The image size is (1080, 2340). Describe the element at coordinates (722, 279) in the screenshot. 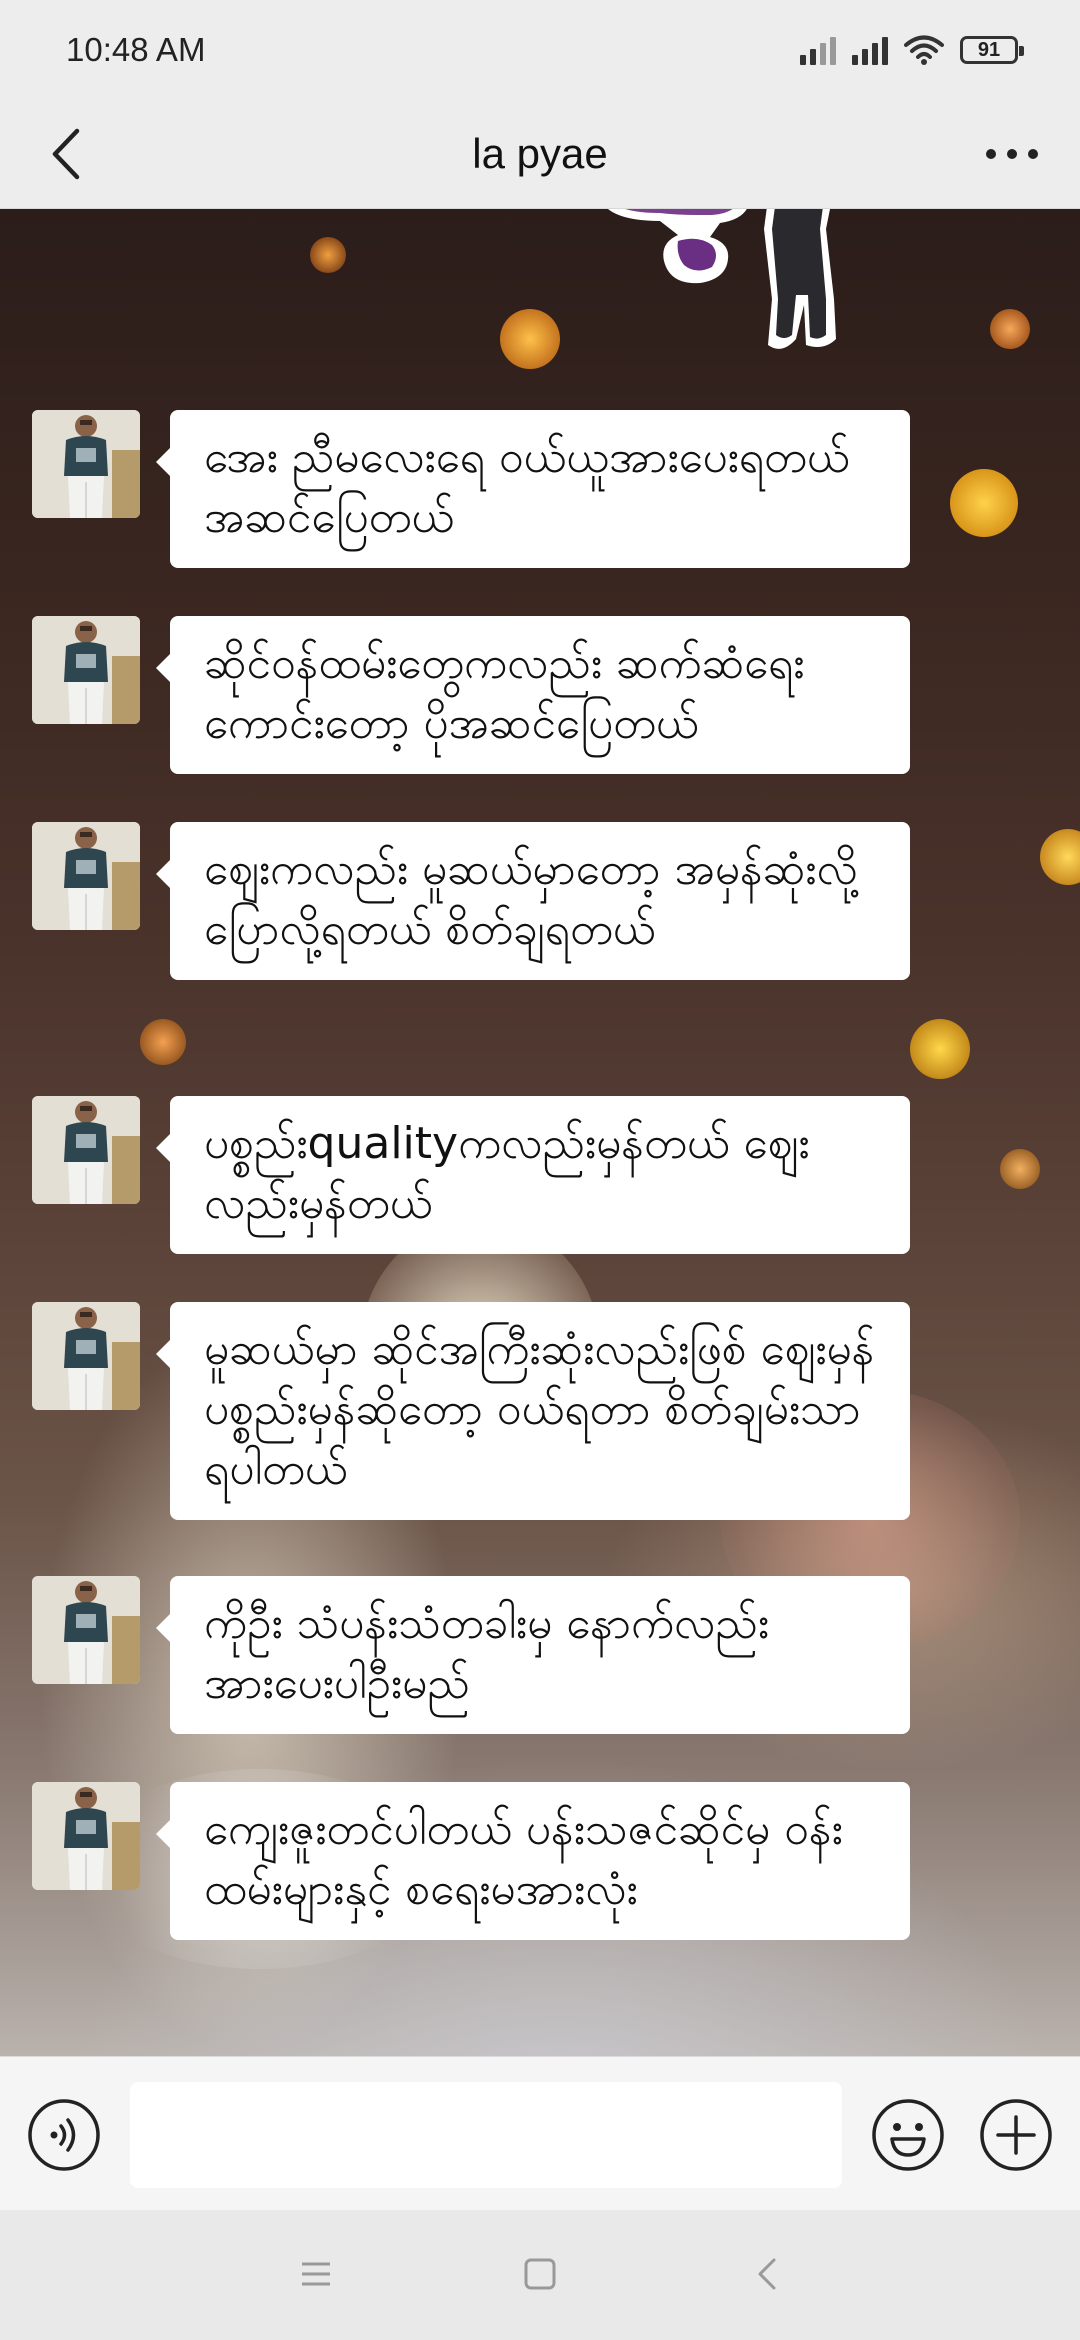

I see `sticker-image` at that location.